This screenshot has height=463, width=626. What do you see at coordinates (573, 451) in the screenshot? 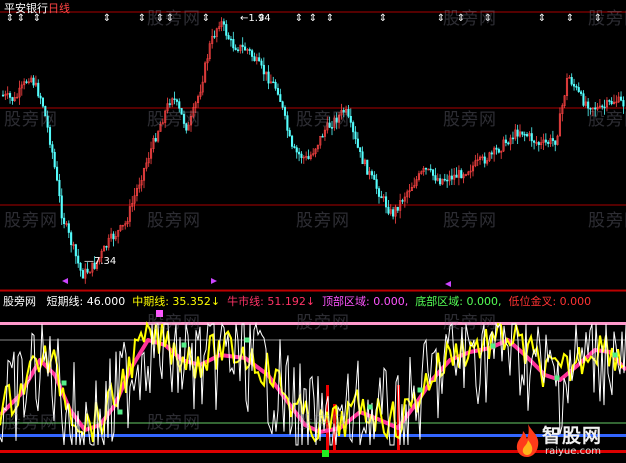
I see `logo-url: raiyue.com` at bounding box center [573, 451].